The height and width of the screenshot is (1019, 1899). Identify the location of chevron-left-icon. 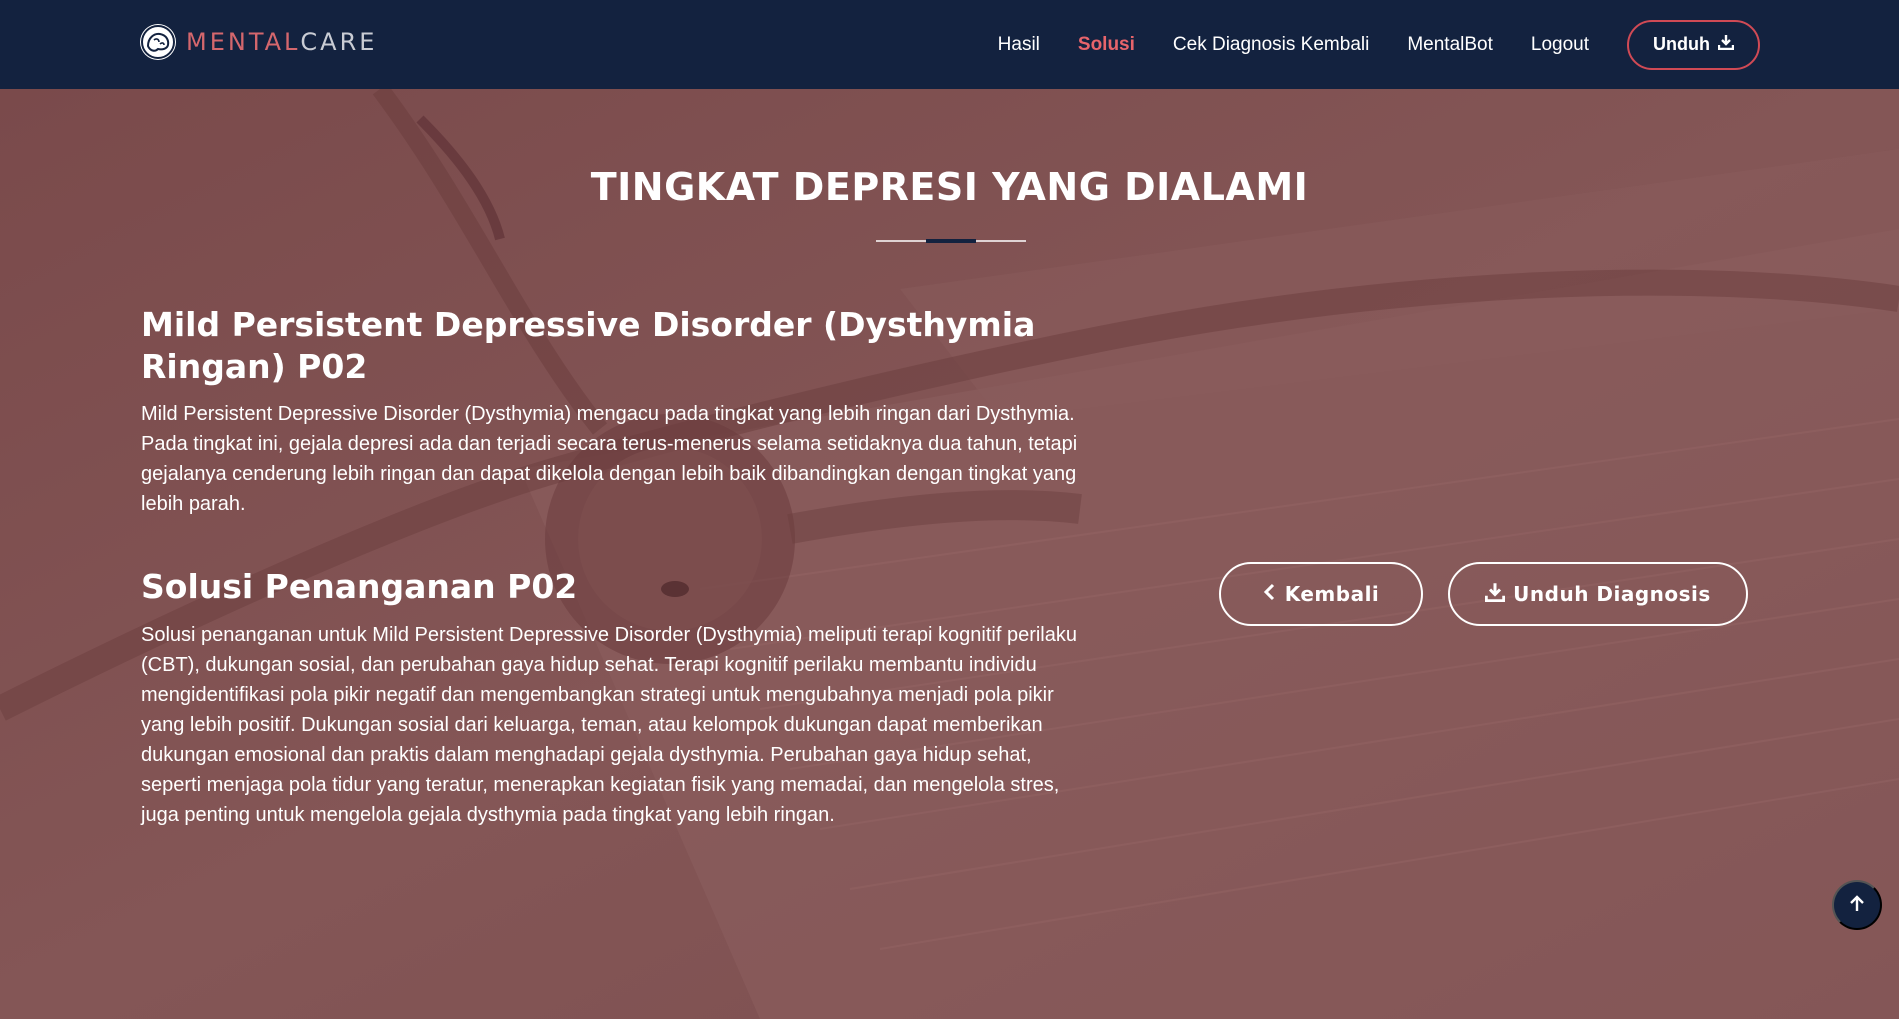
(1270, 594).